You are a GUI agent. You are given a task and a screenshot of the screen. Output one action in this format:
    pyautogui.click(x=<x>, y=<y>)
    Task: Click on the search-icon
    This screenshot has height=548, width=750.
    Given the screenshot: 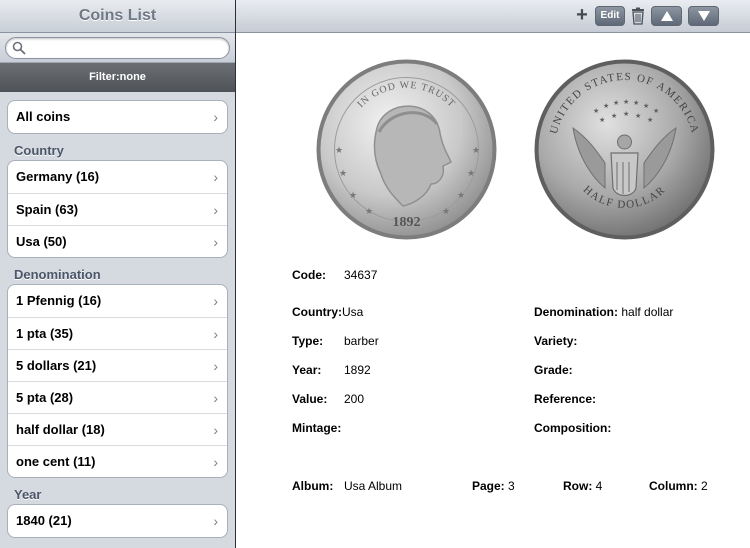 What is the action you would take?
    pyautogui.click(x=19, y=48)
    